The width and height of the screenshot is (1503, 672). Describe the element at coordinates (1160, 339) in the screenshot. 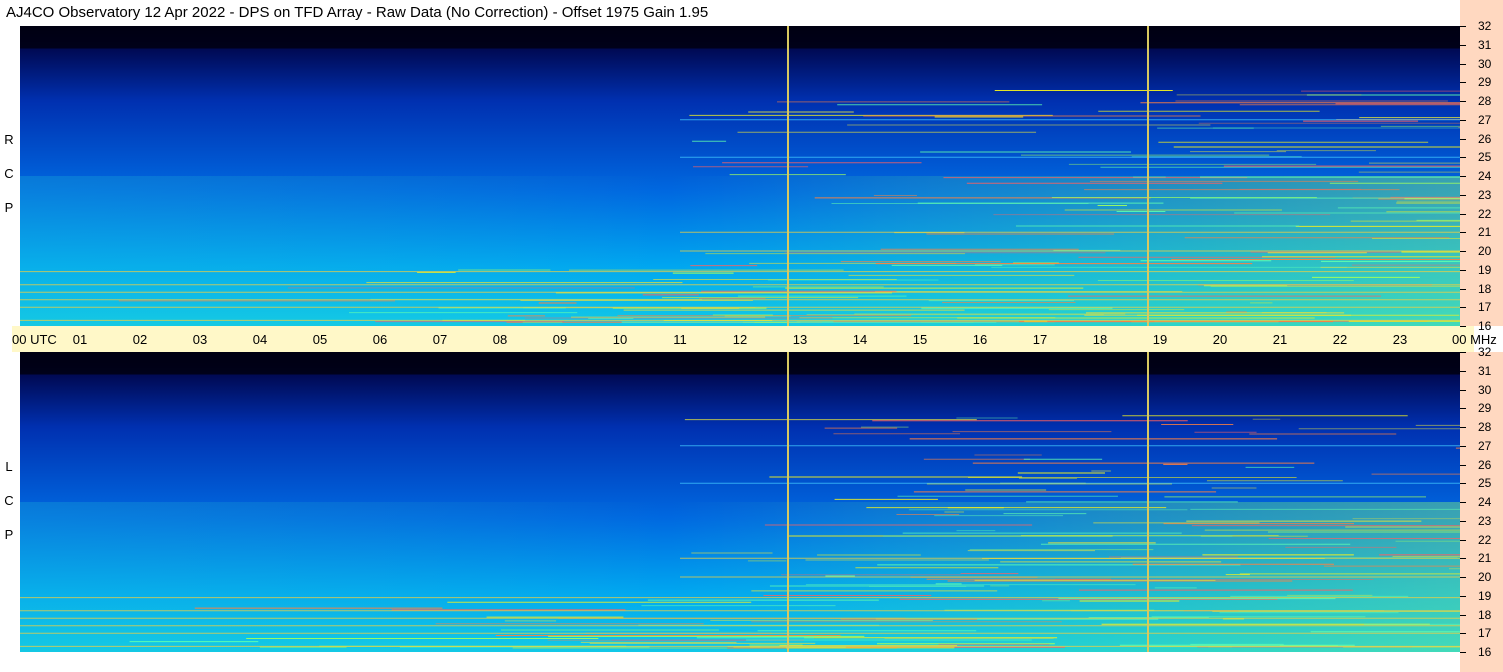

I see `utc-tick-label: 19` at that location.